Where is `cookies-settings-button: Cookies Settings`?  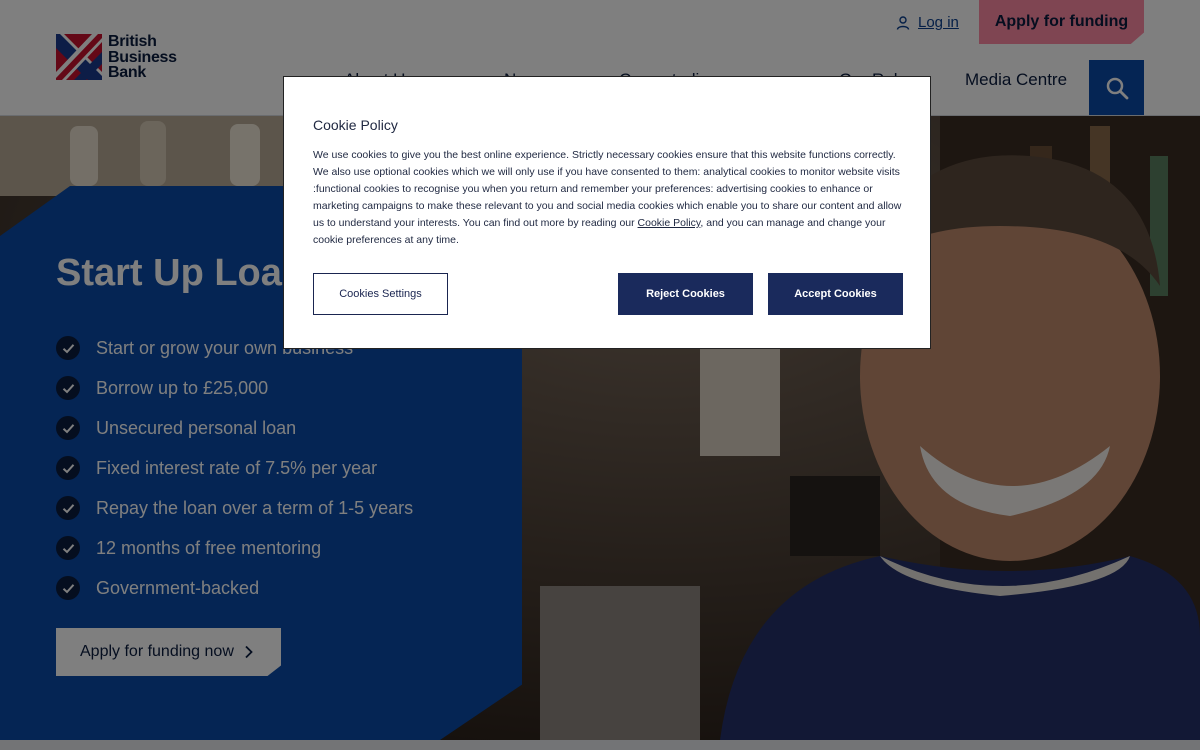
cookies-settings-button: Cookies Settings is located at coordinates (380, 294).